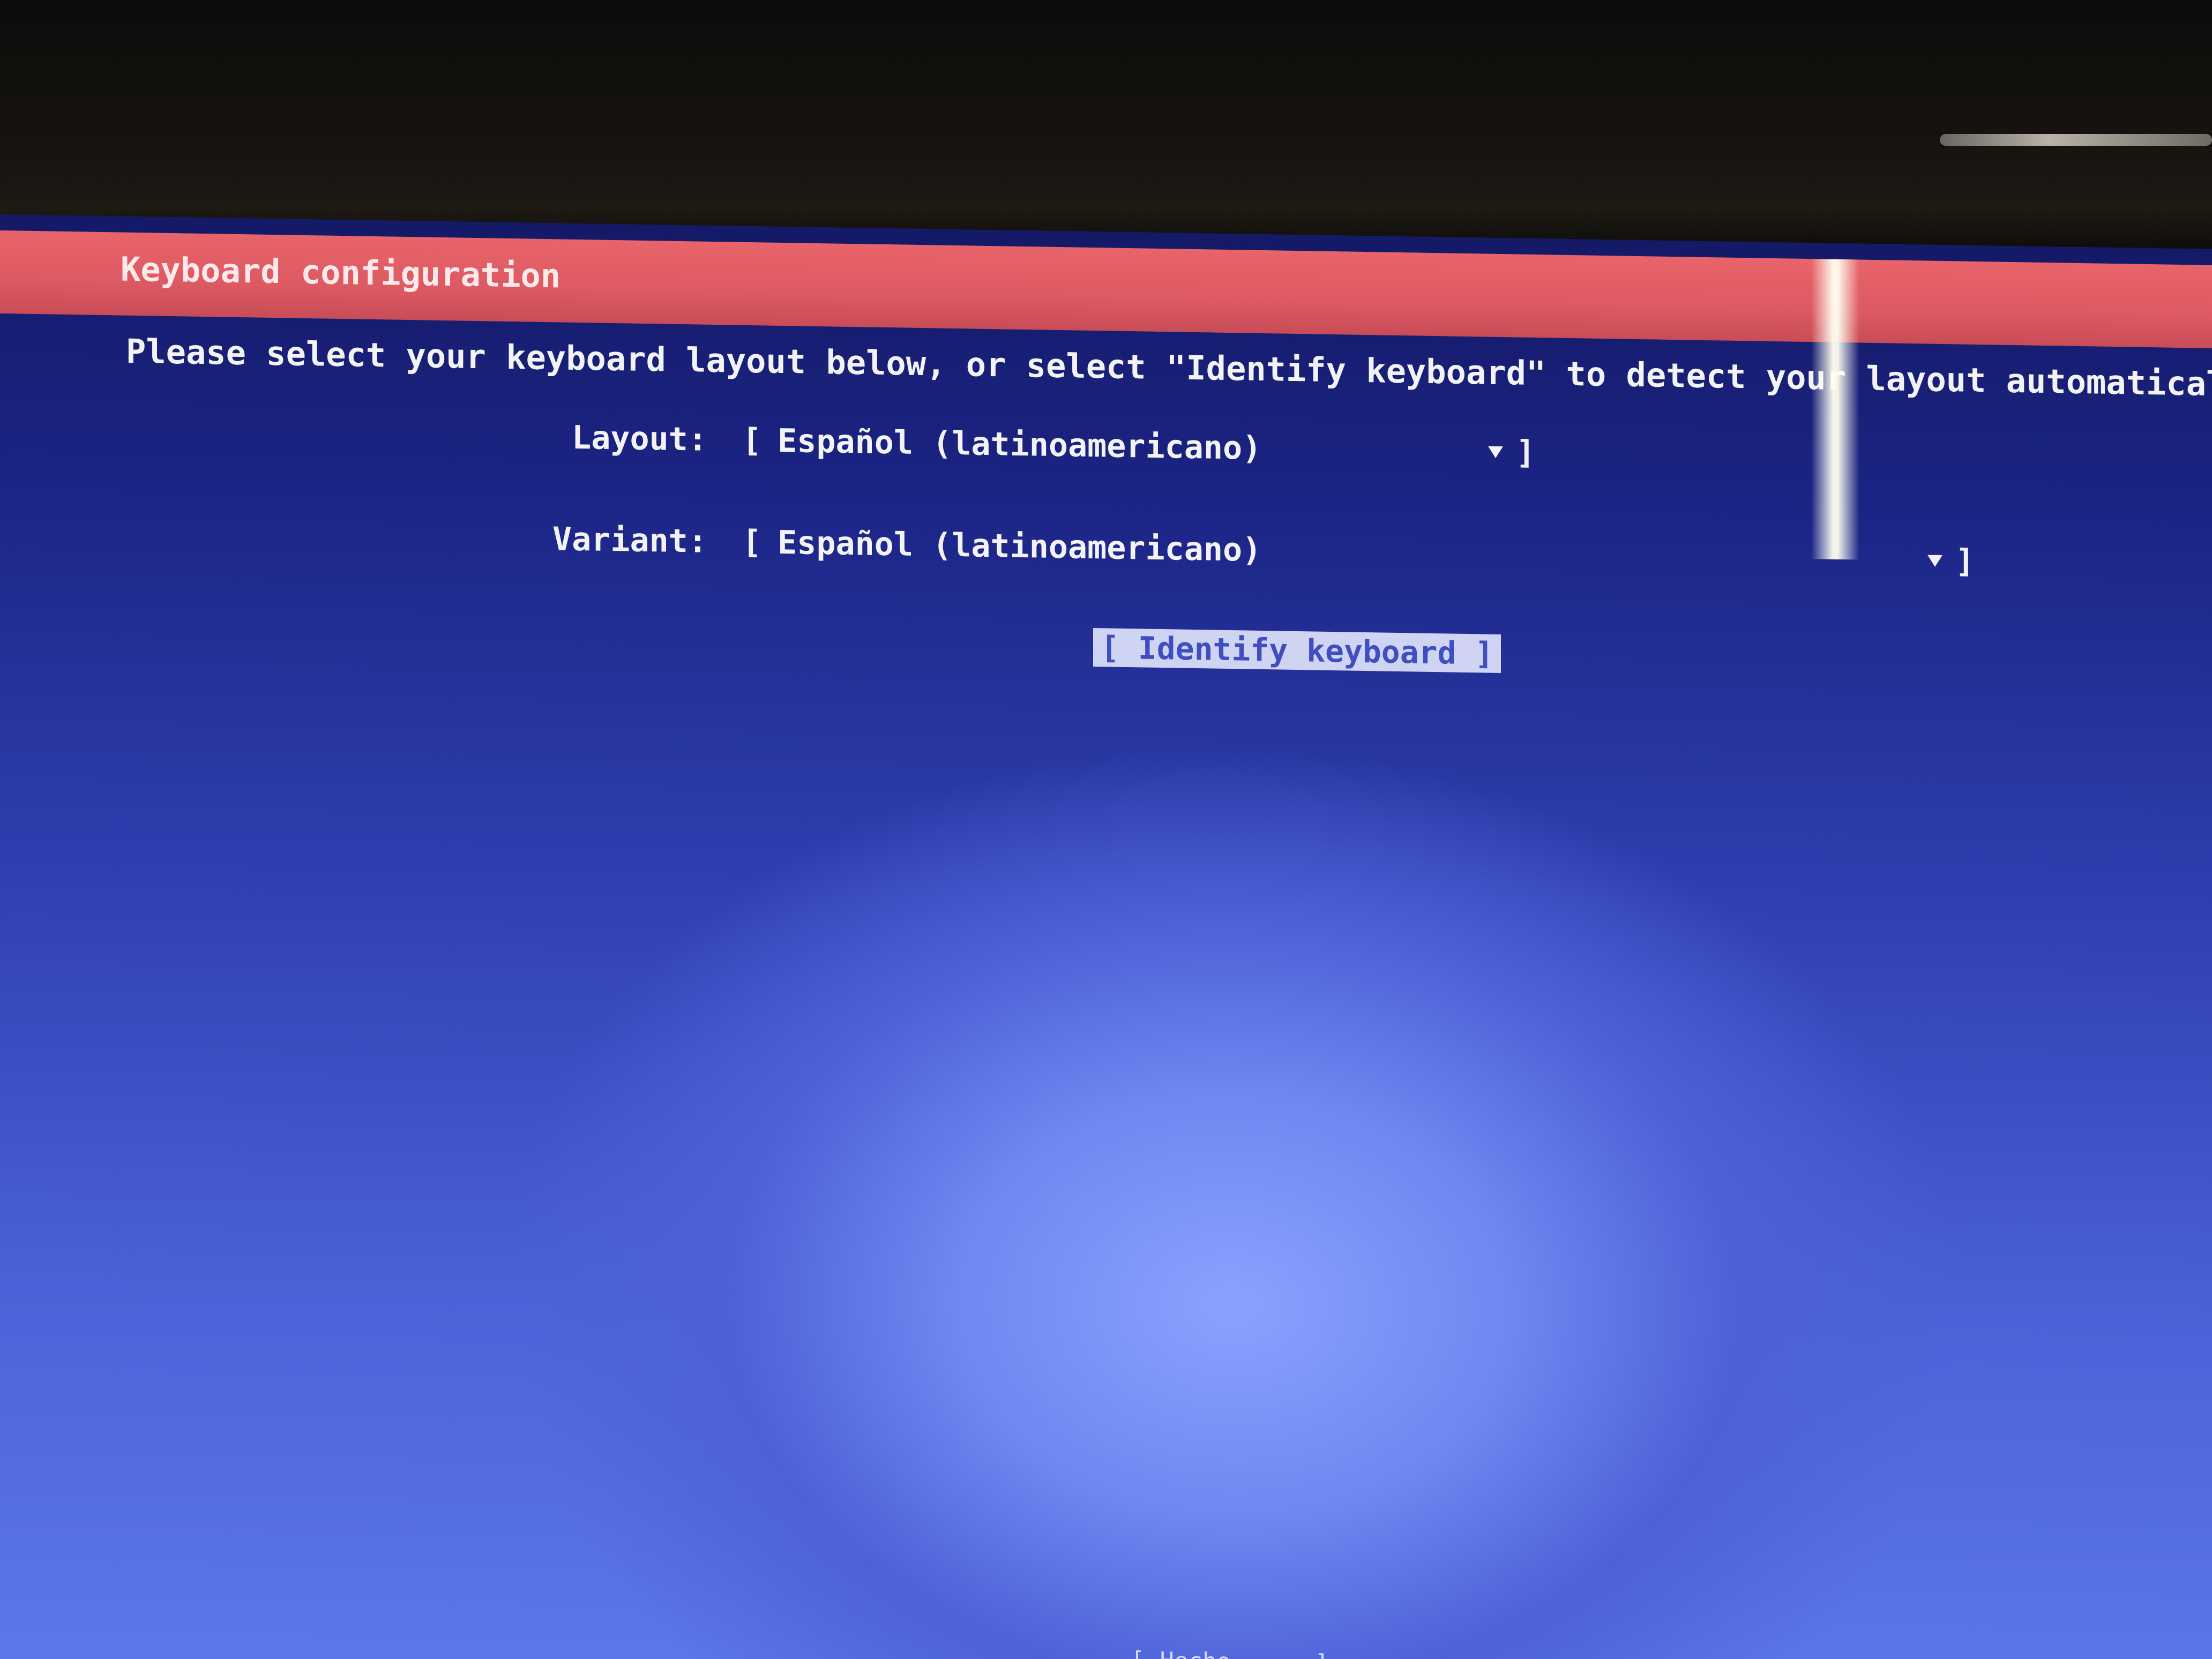 The width and height of the screenshot is (2212, 1659). Describe the element at coordinates (1358, 552) in the screenshot. I see `variant-select: [ Español (latinoamericano) ]` at that location.